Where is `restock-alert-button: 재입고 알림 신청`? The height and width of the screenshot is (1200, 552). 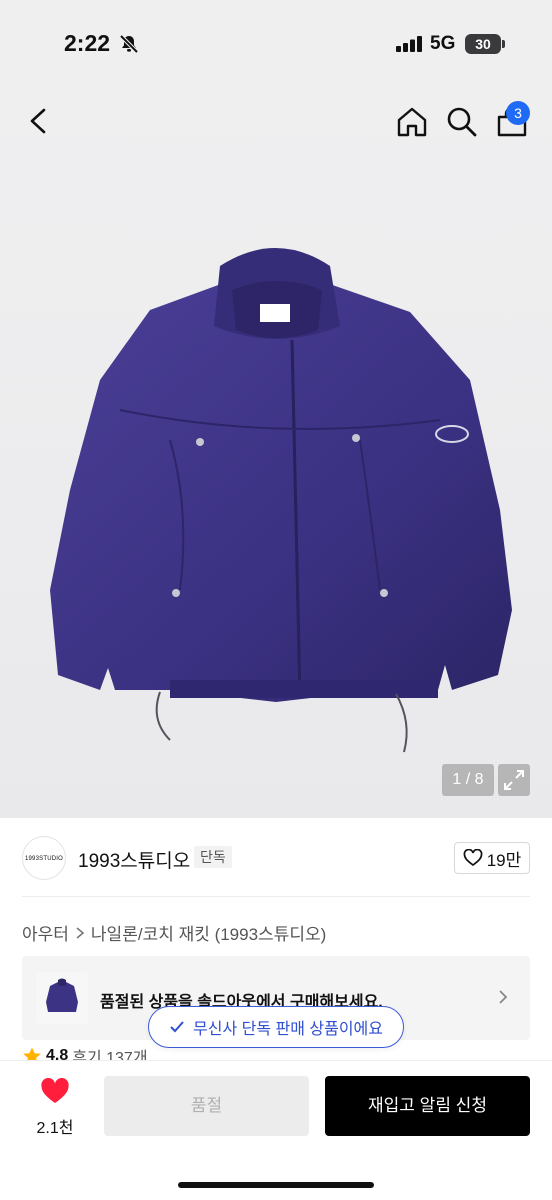
restock-alert-button: 재입고 알림 신청 is located at coordinates (427, 1106).